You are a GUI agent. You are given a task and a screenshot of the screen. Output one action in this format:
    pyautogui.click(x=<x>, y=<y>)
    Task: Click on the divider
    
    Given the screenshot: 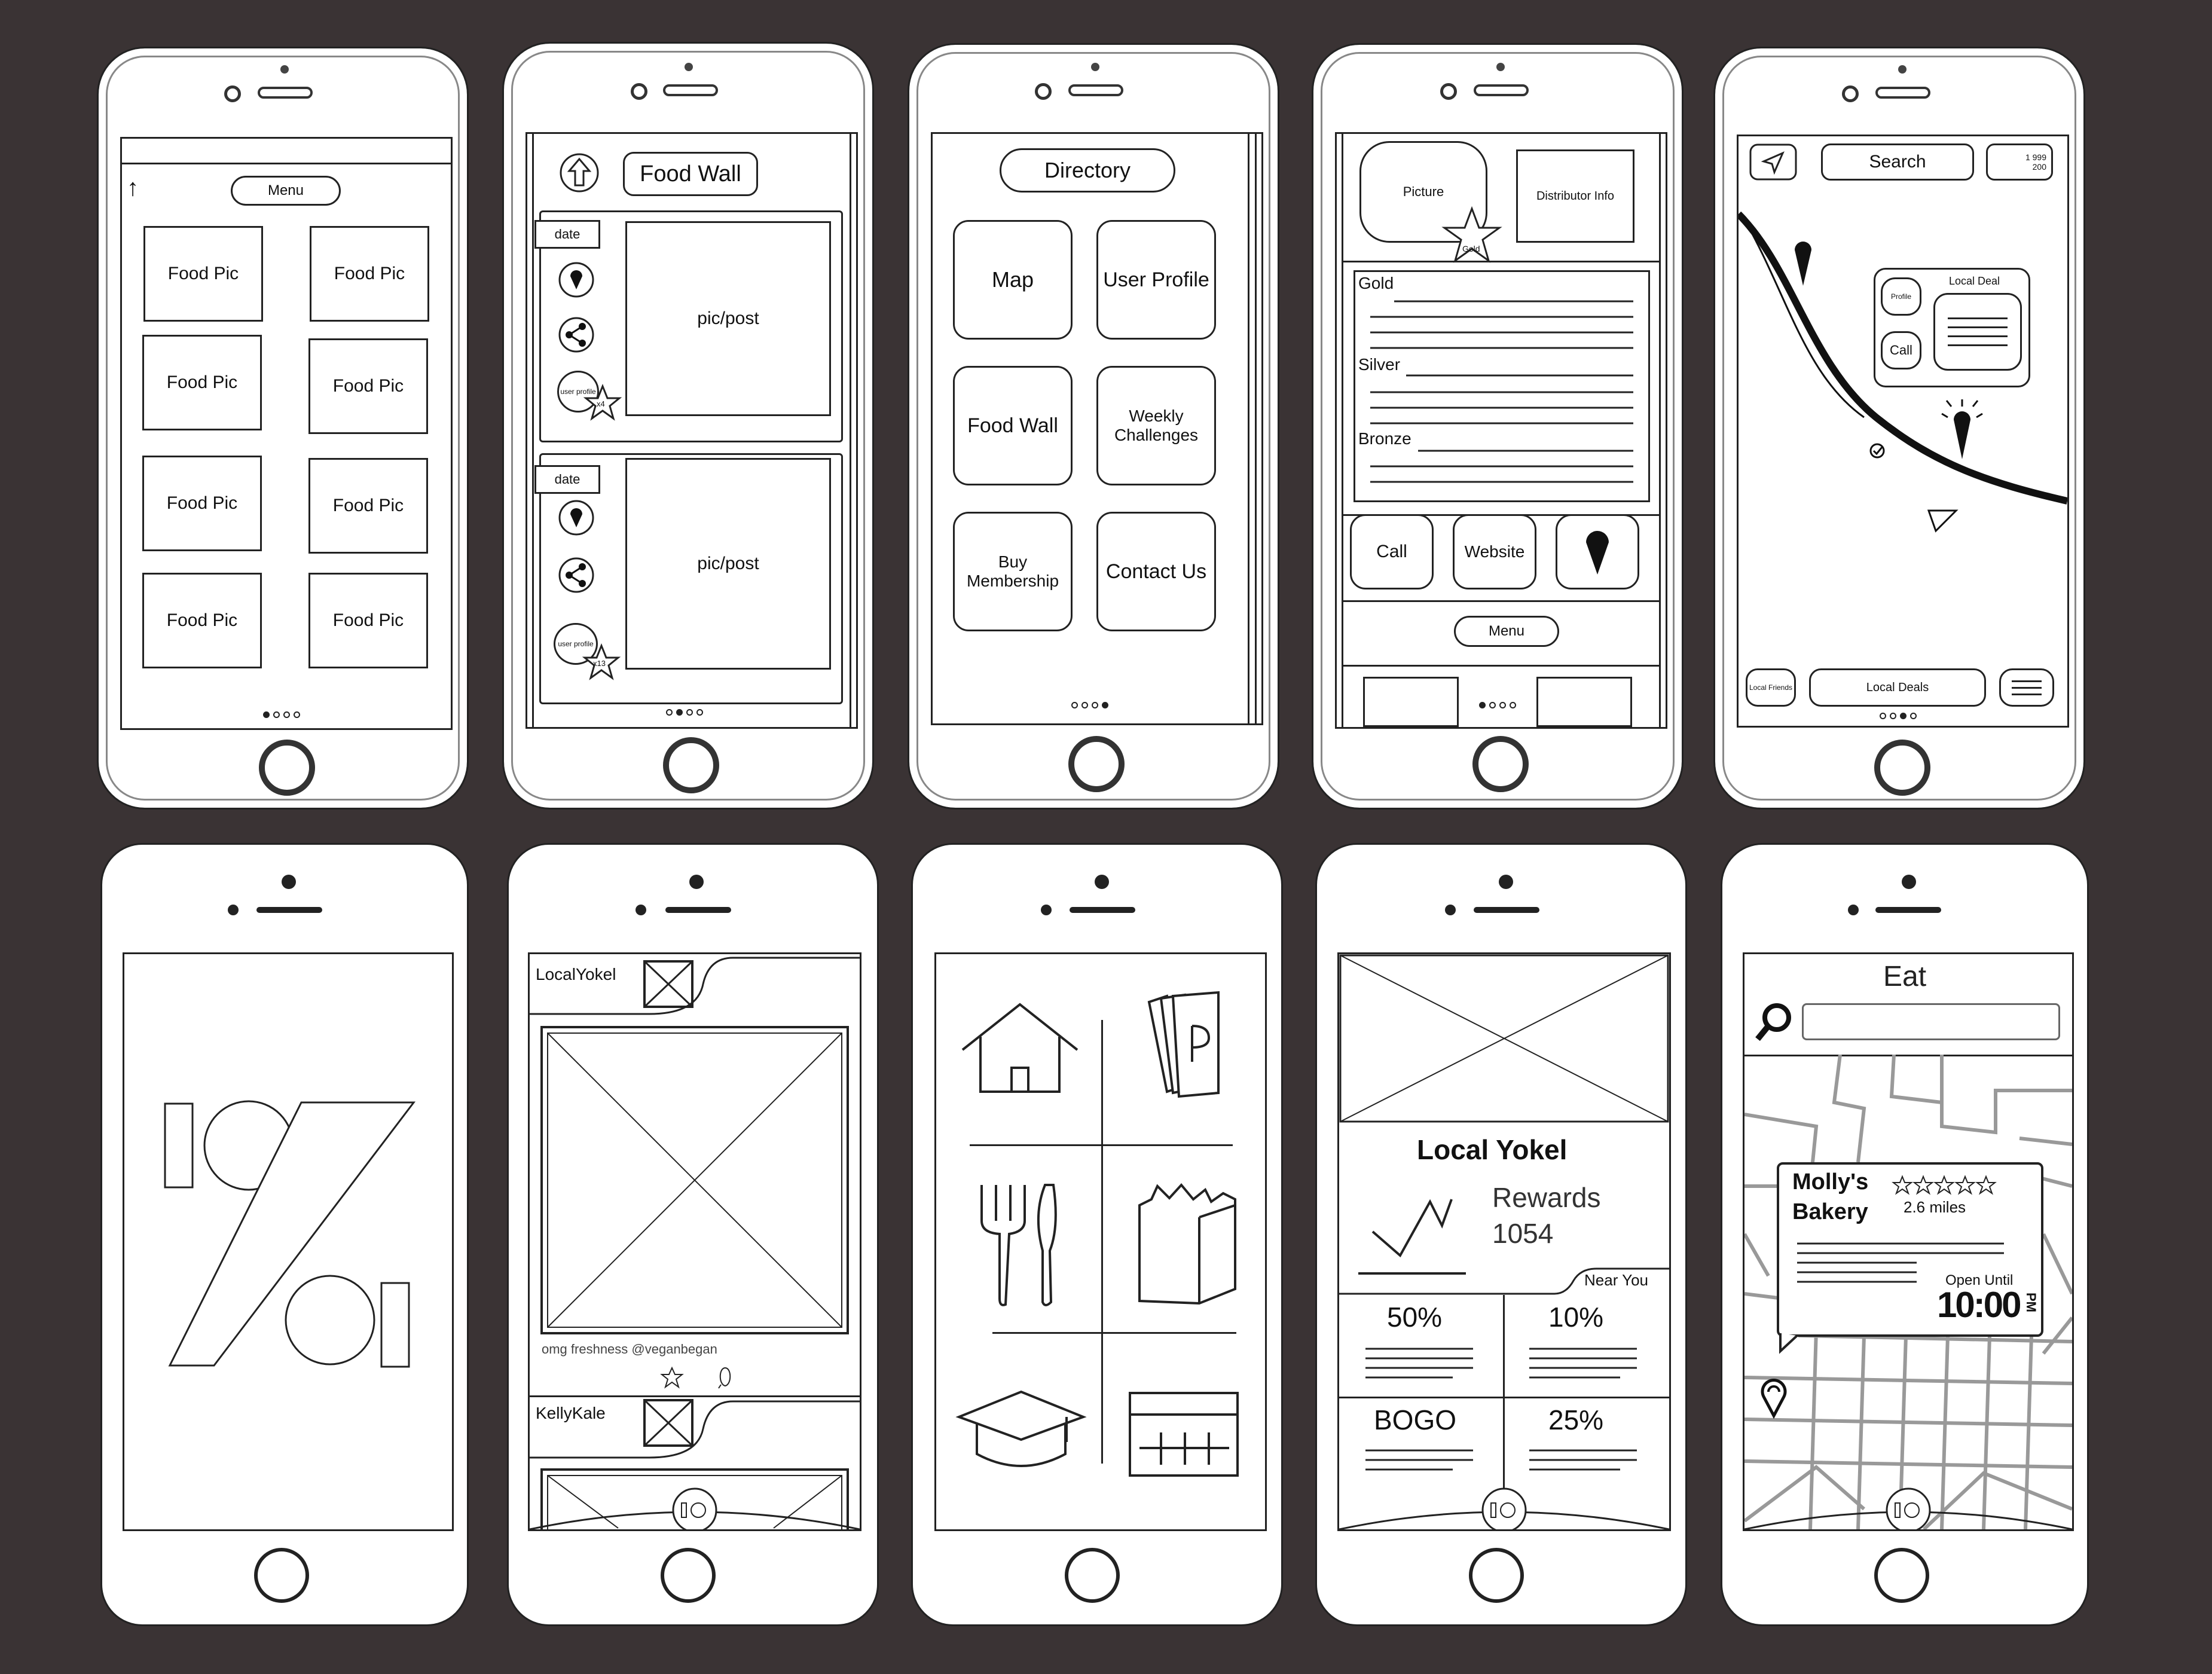 What is the action you would take?
    pyautogui.click(x=1501, y=666)
    